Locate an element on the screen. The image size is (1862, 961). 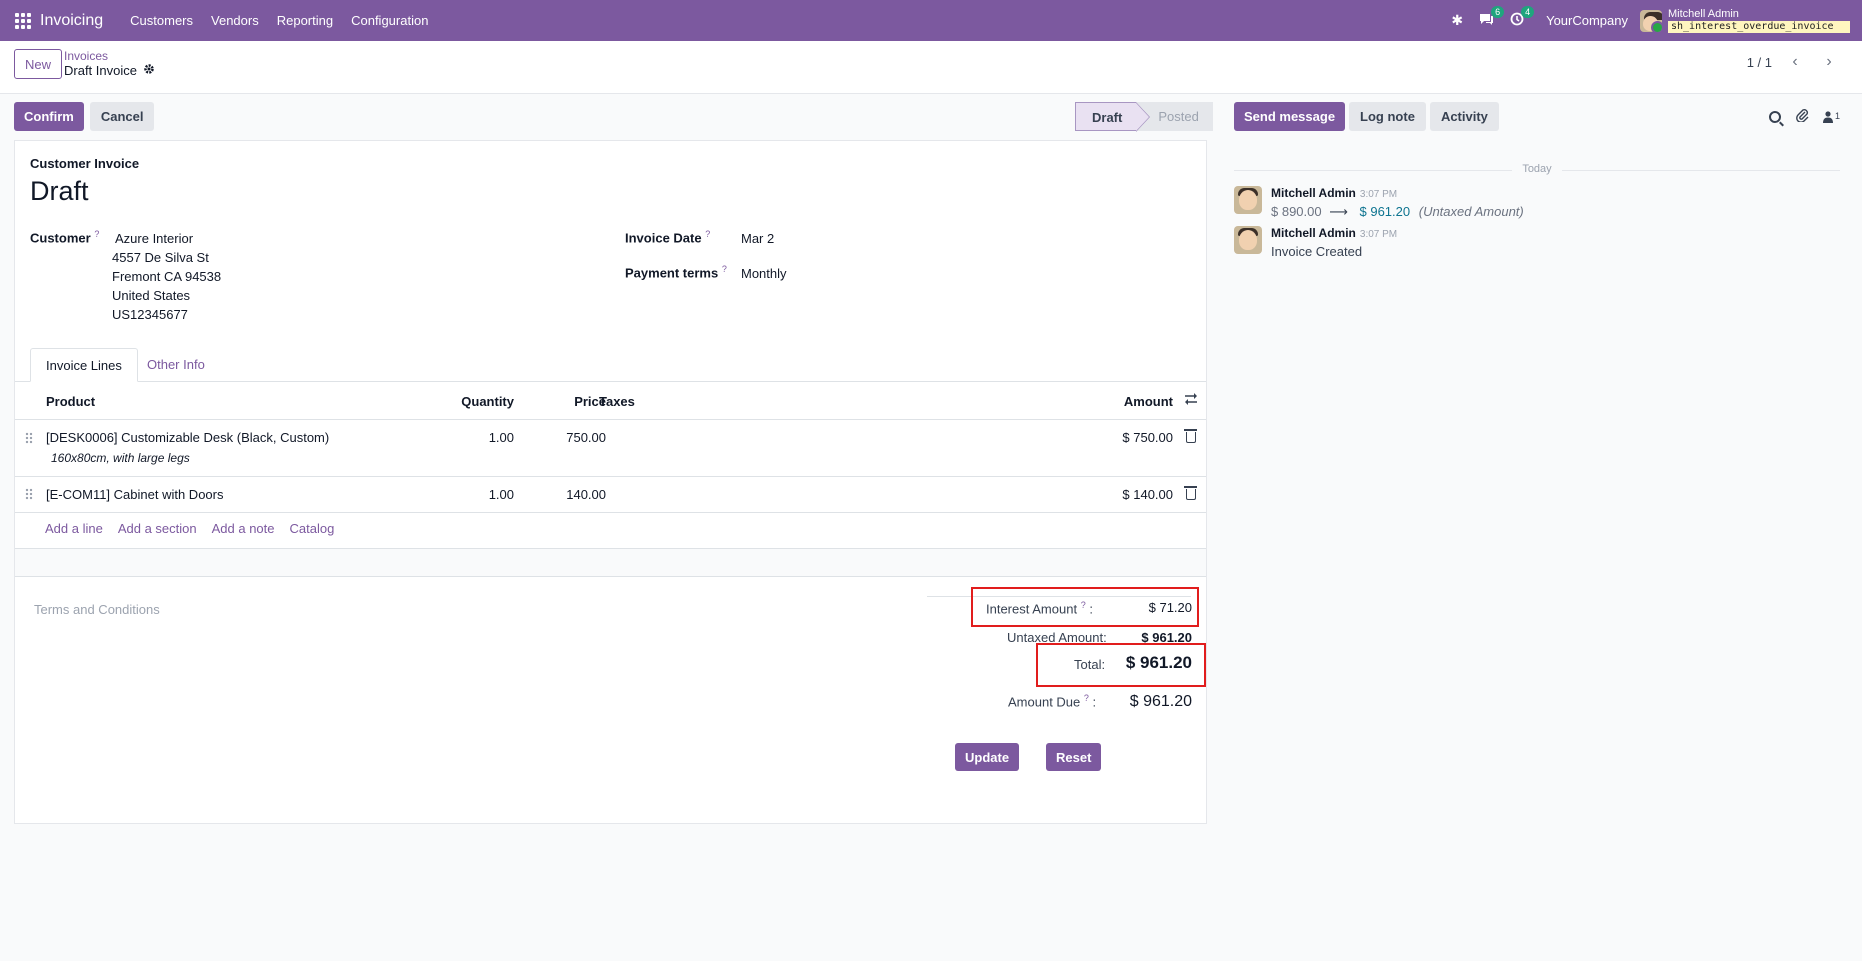
apps-menu-icon is located at coordinates (23, 20).